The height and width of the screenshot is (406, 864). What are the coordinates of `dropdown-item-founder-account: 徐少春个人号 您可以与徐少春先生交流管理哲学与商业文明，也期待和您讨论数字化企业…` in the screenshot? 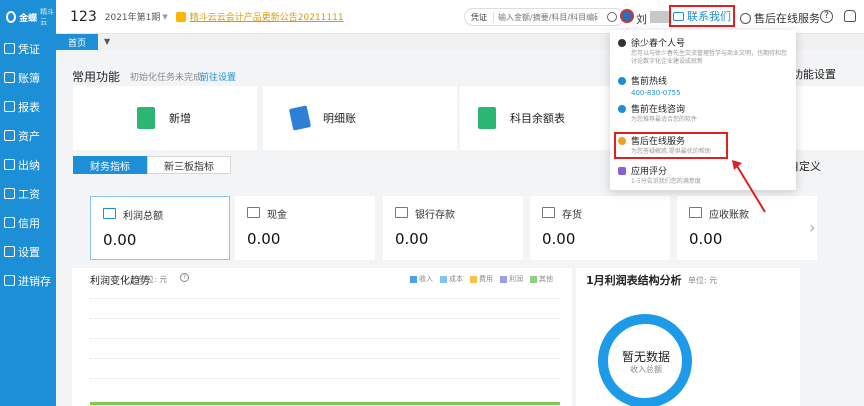 It's located at (704, 51).